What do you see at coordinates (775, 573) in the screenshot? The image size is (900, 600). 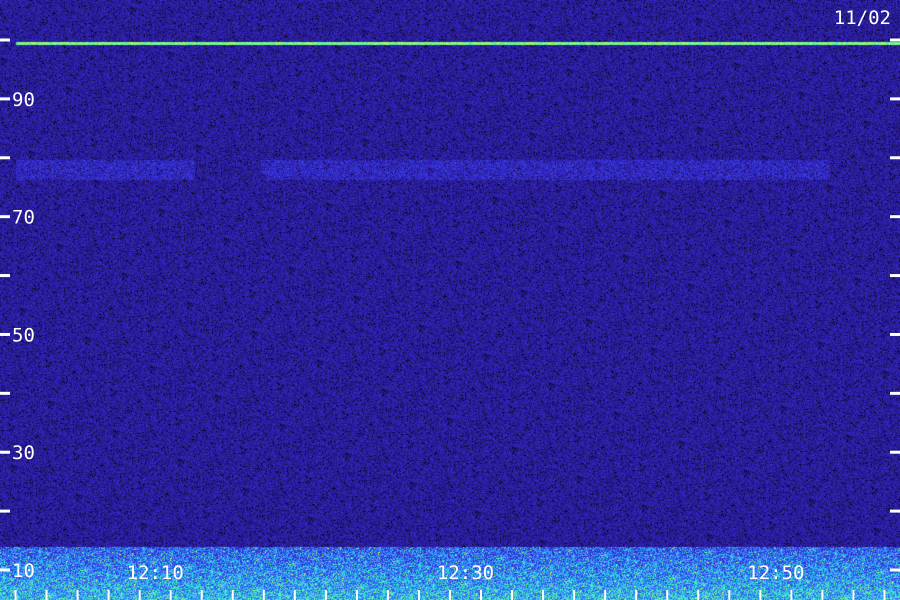 I see `x-tick-label: 12:50` at bounding box center [775, 573].